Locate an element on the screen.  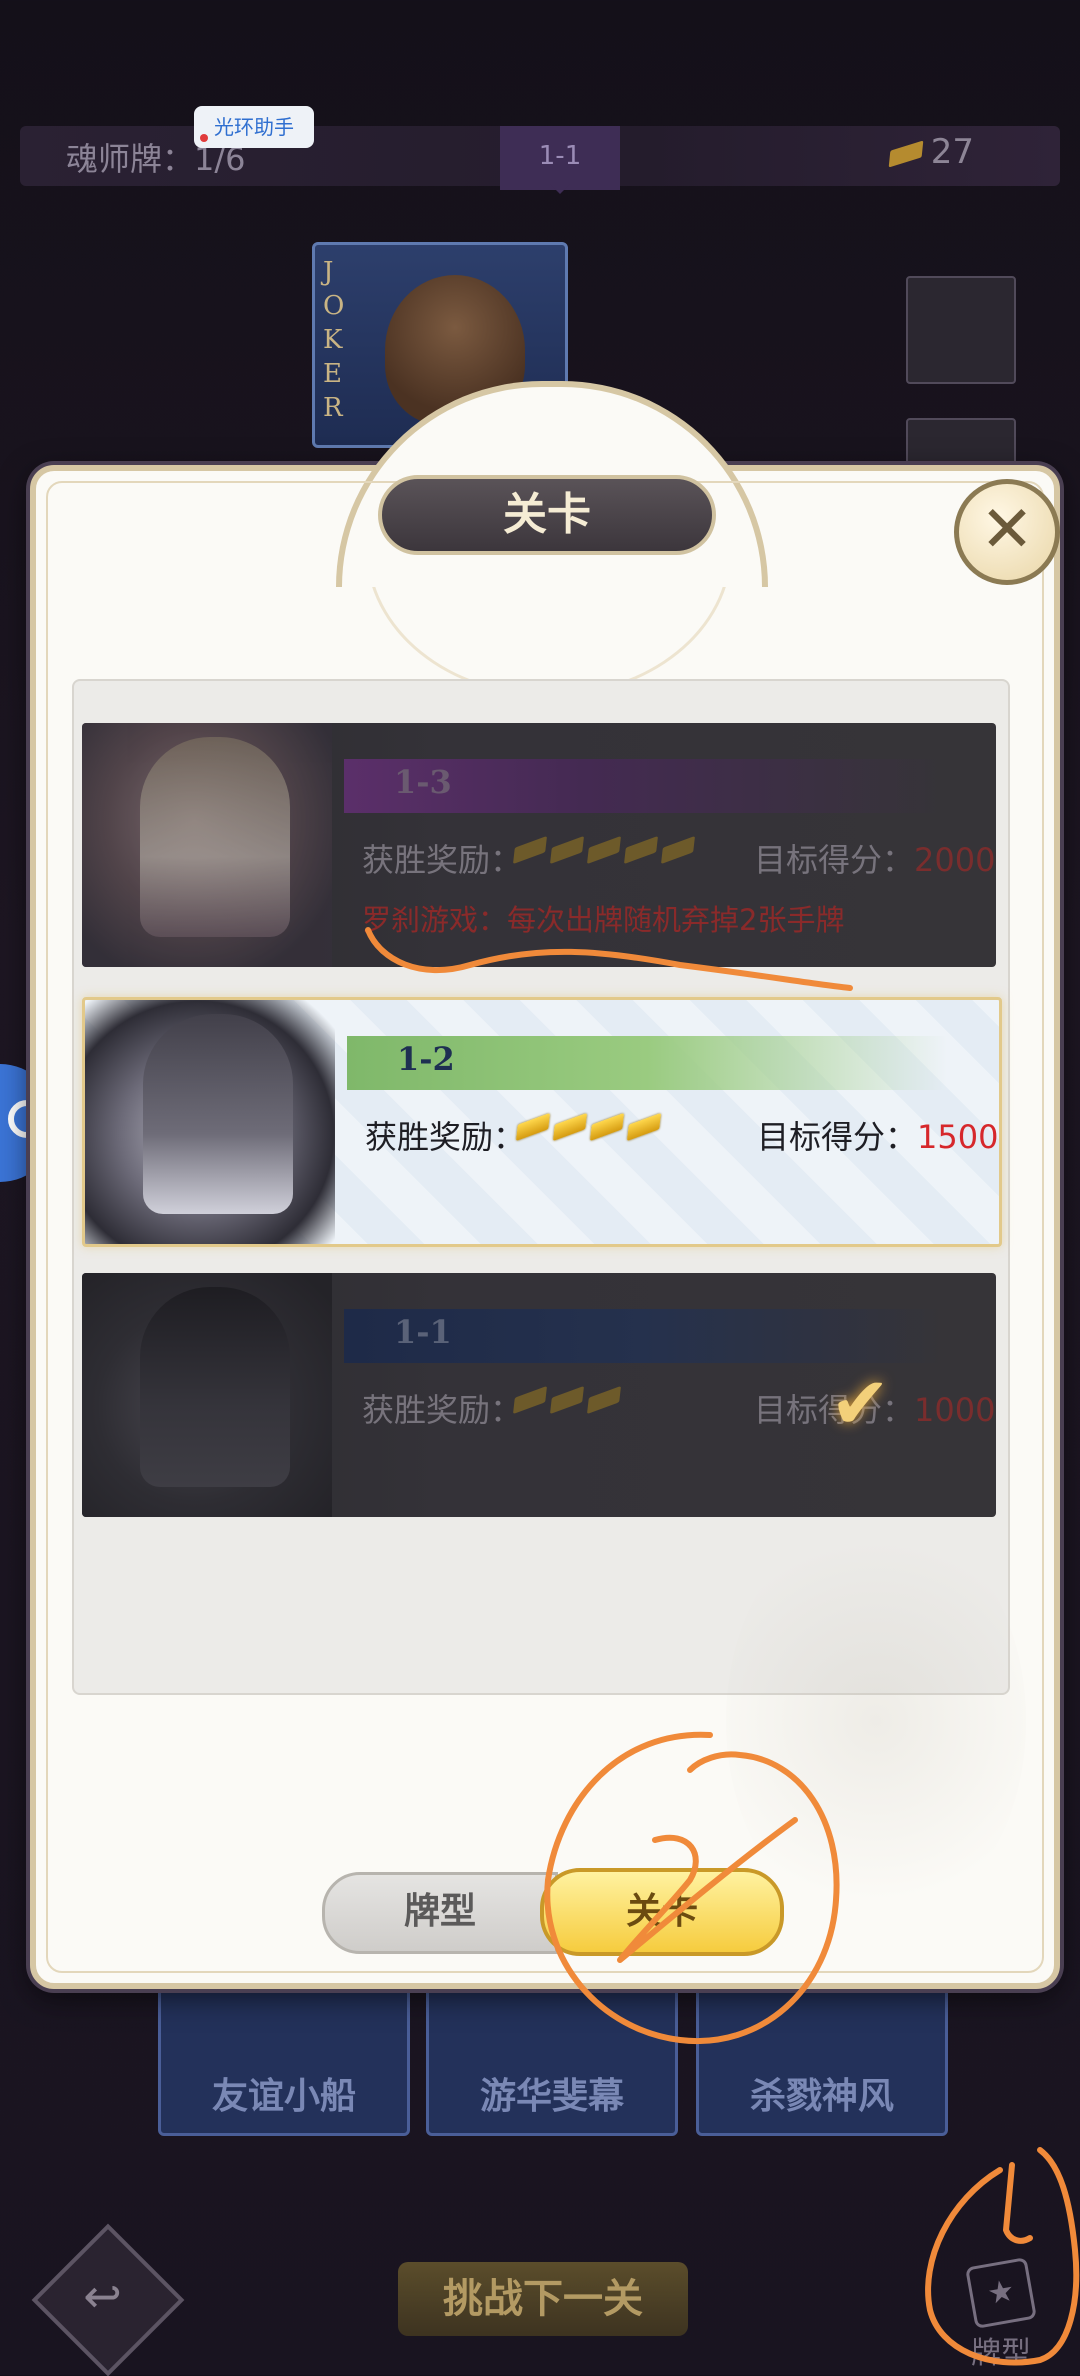
deck-corner-label: 牌型 is located at coordinates (1001, 2353).